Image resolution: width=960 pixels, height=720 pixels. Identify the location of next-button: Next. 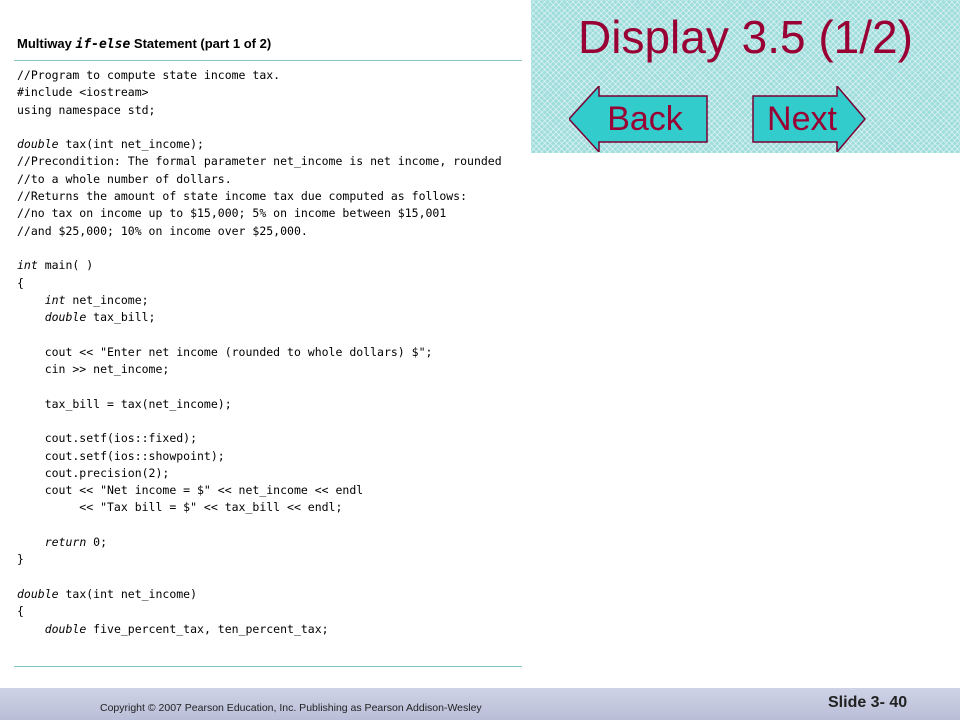
(809, 119).